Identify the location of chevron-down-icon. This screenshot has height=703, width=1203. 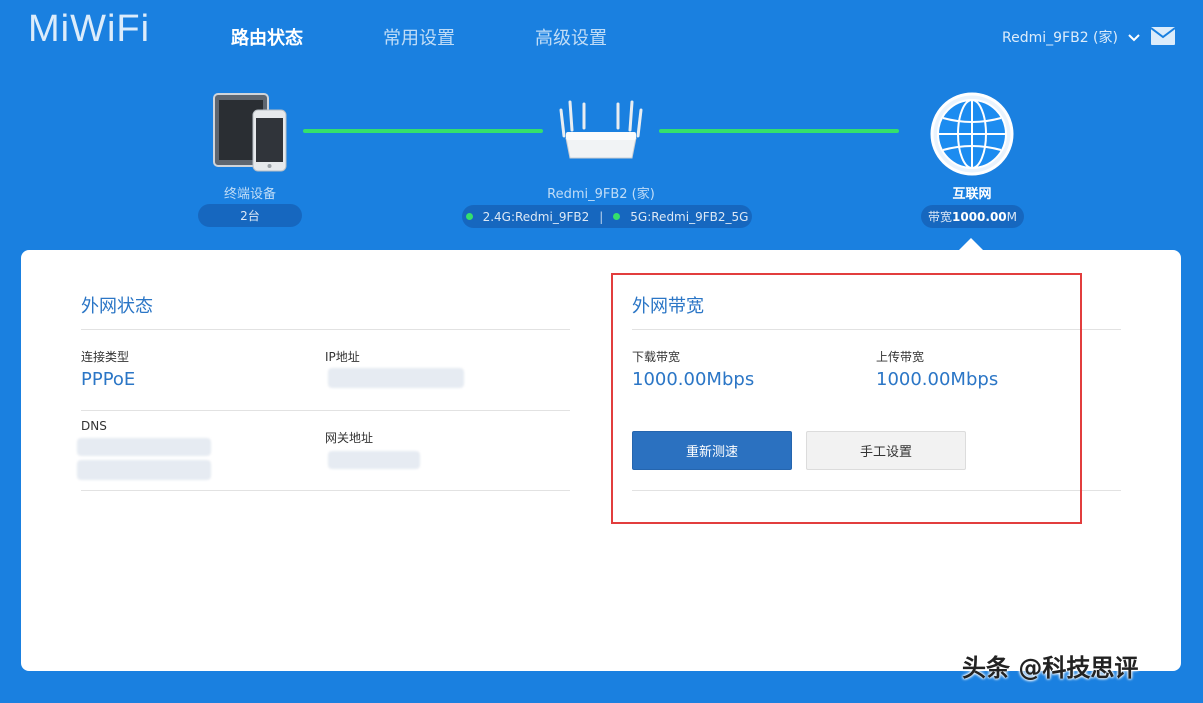
(1134, 38).